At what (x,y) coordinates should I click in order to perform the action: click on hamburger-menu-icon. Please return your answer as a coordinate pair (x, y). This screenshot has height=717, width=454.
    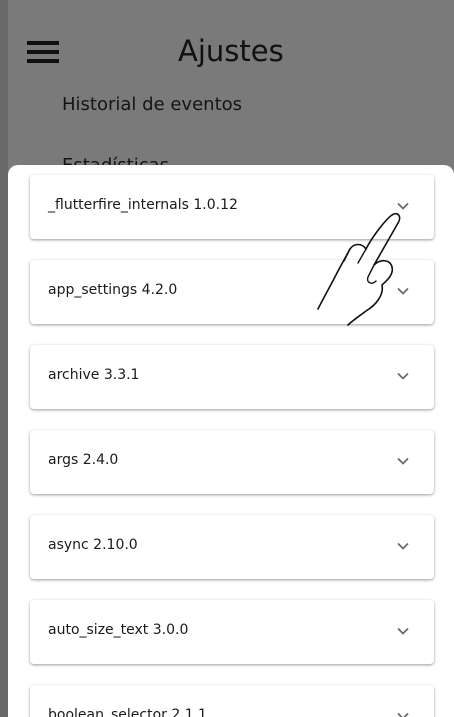
    Looking at the image, I should click on (44, 53).